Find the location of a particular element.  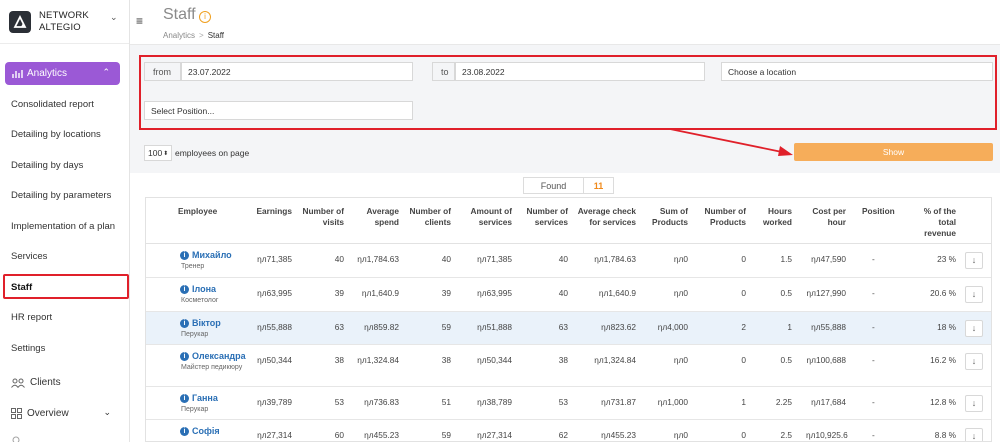

cell-pct: 16.2 % is located at coordinates (943, 360).